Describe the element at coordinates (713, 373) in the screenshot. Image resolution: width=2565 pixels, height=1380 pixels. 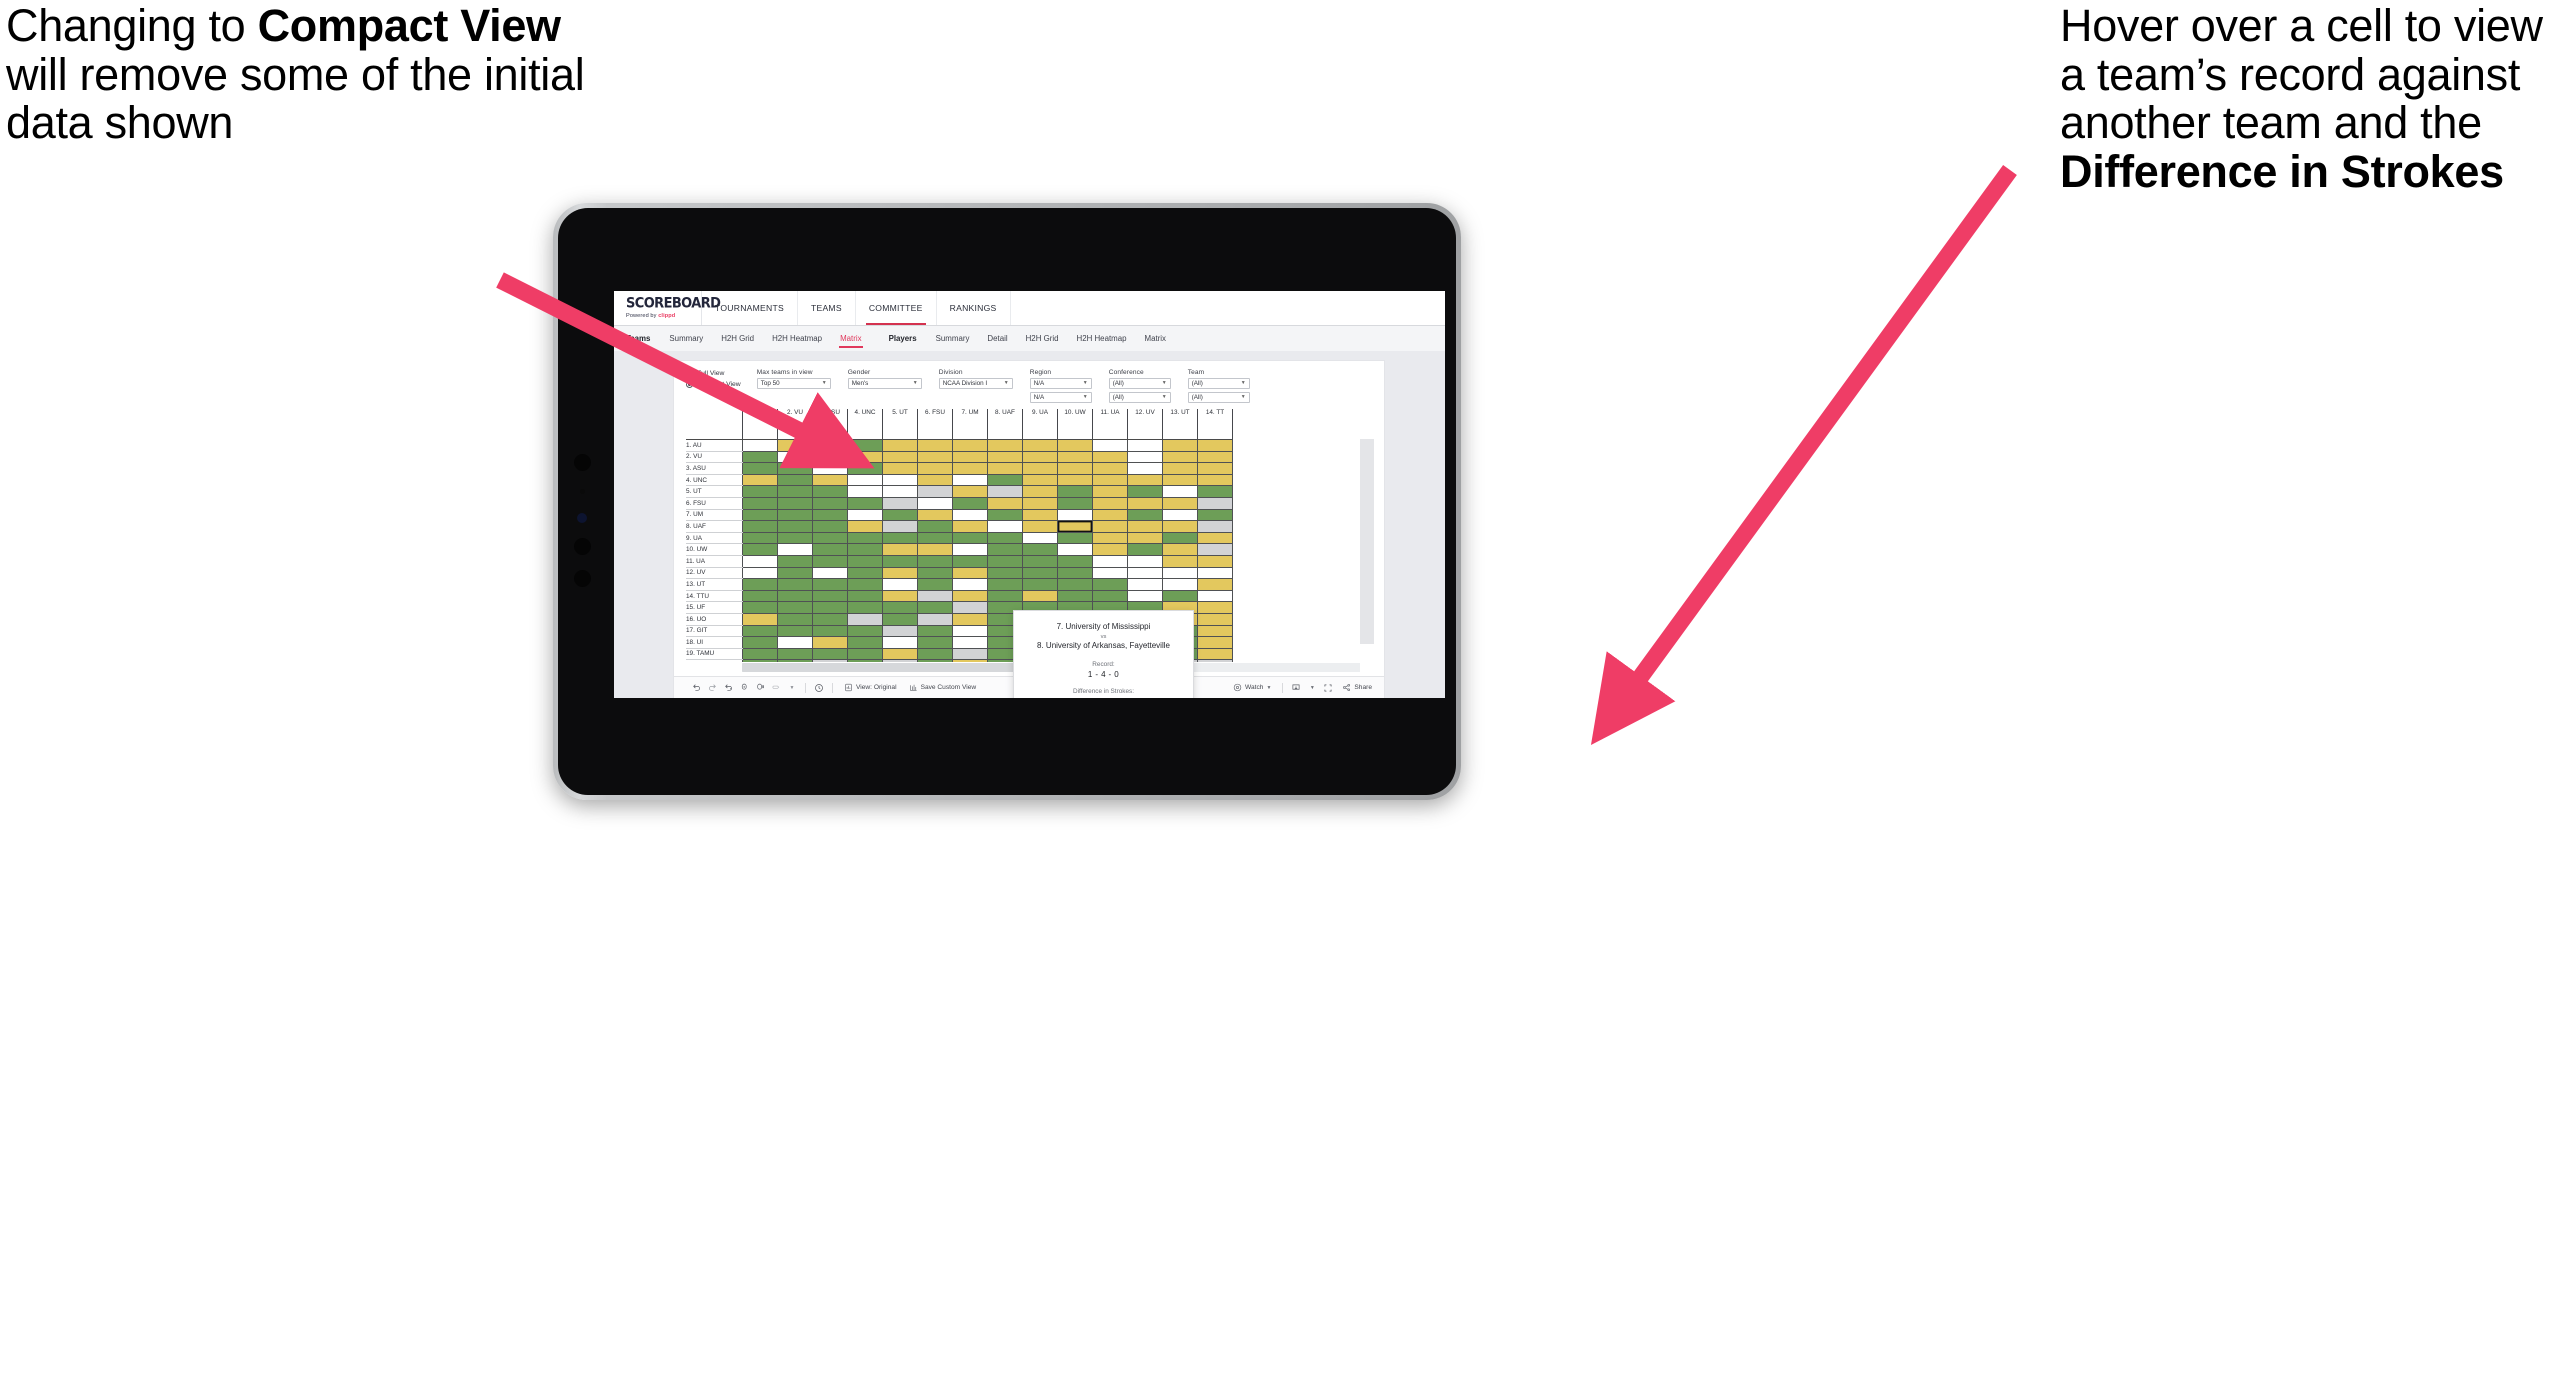
I see `radio-full-view: Full View` at that location.